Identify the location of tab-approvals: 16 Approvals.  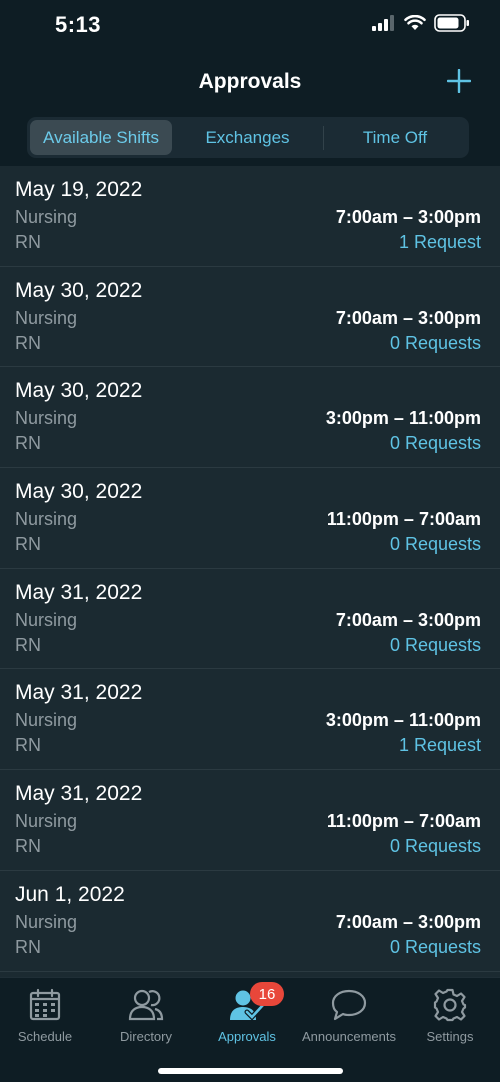
(247, 1014).